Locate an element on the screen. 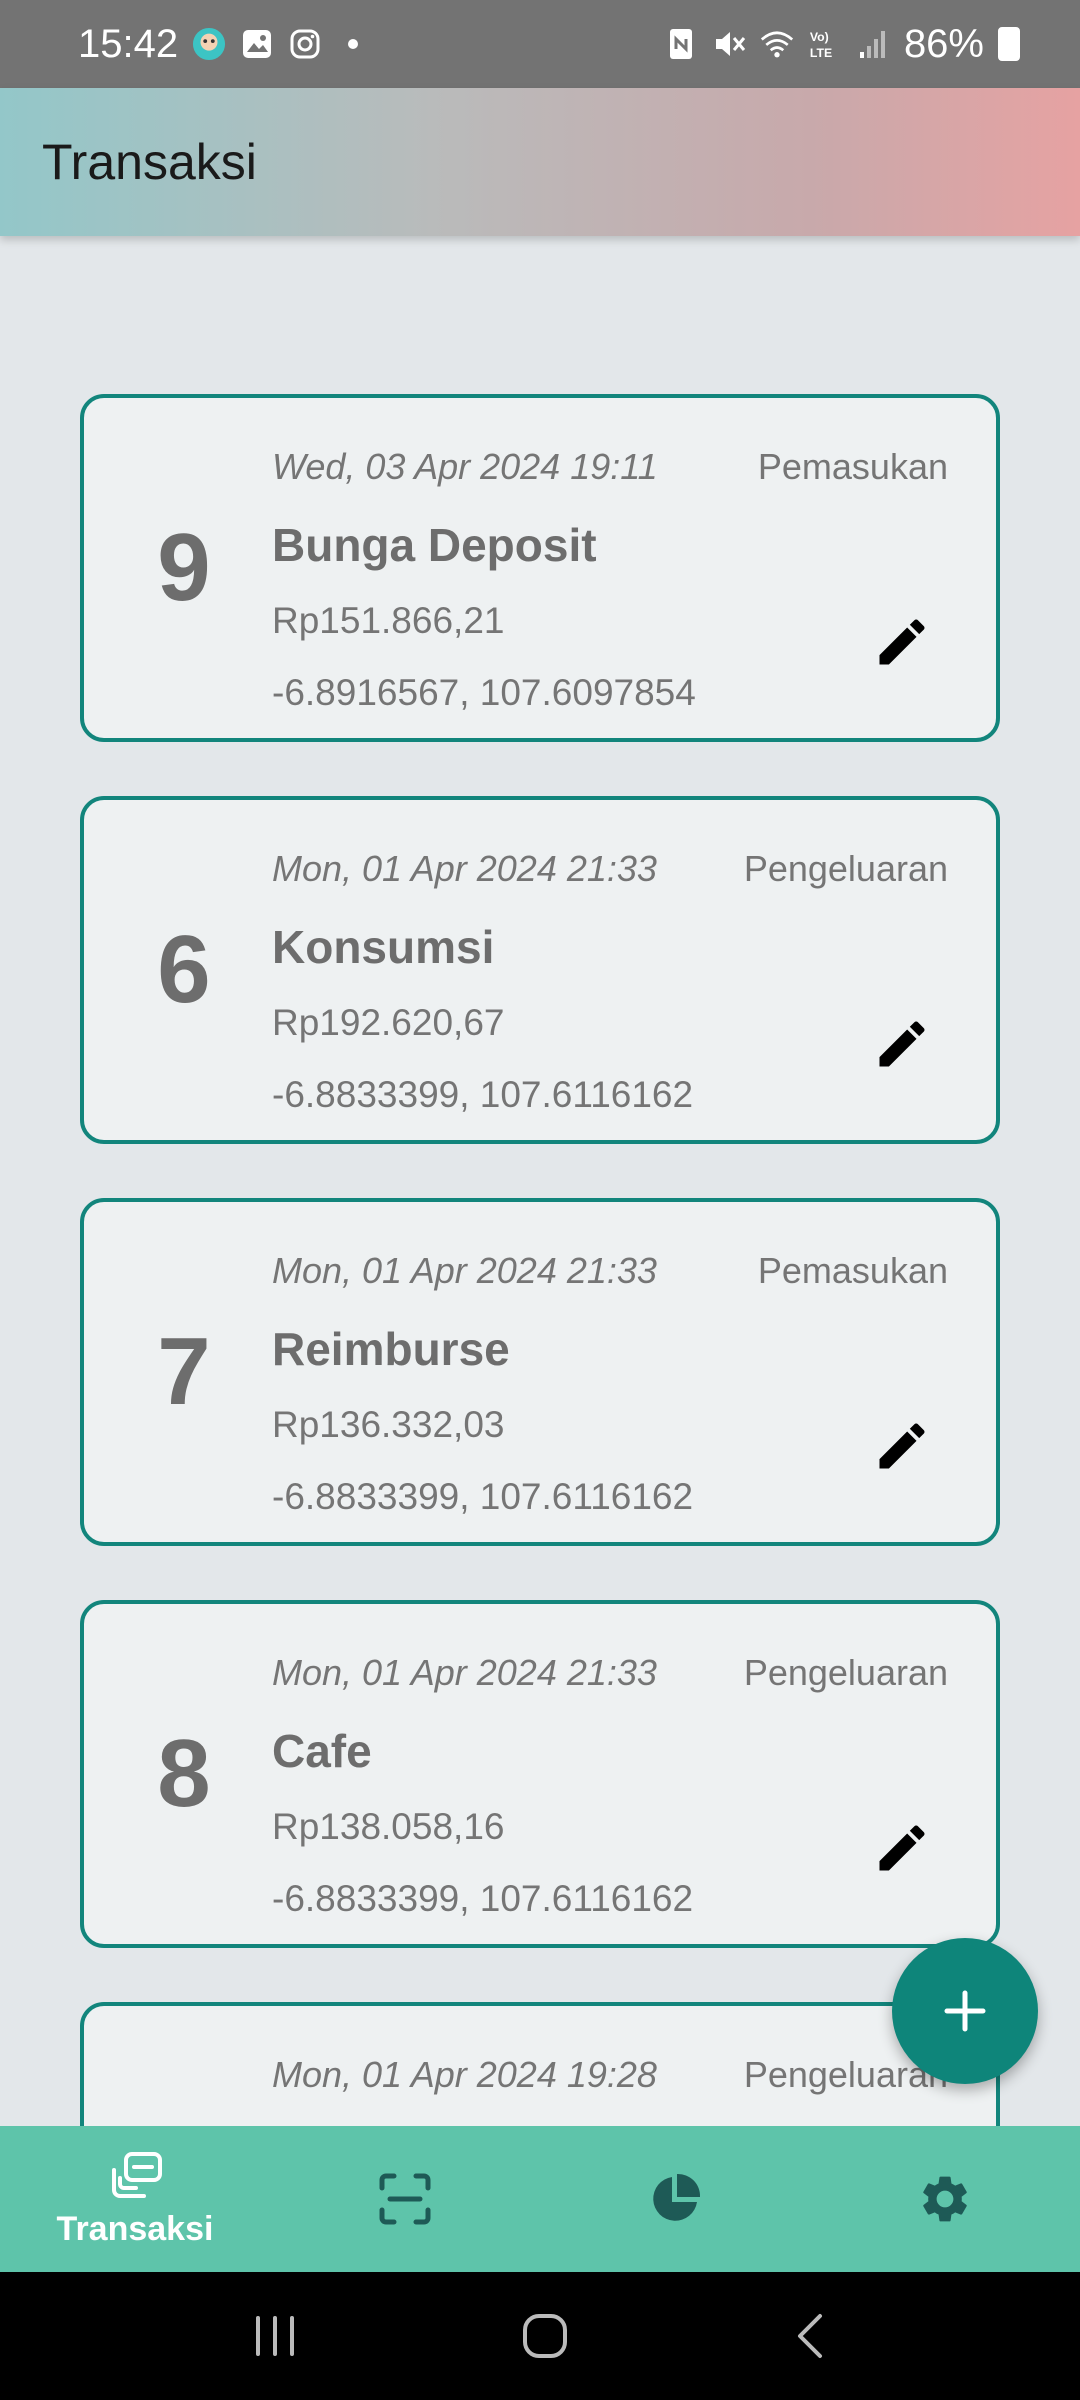 The image size is (1080, 2400). transaction-amount: Rp136.332,03 is located at coordinates (388, 1424).